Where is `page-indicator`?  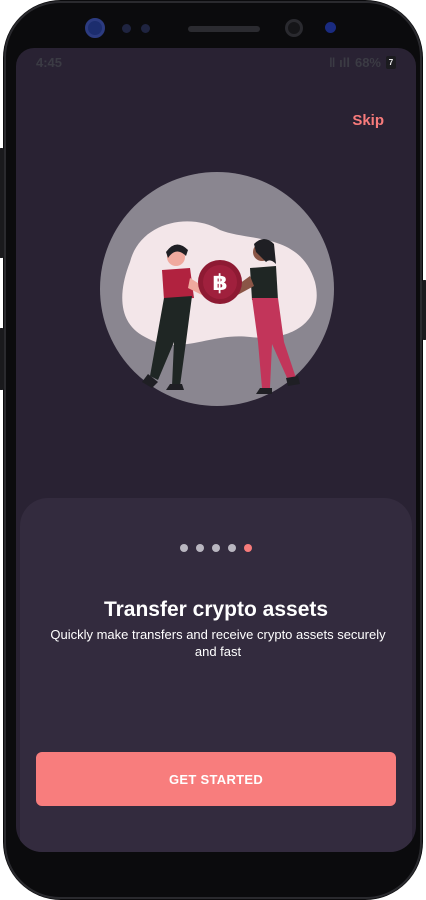 page-indicator is located at coordinates (216, 548).